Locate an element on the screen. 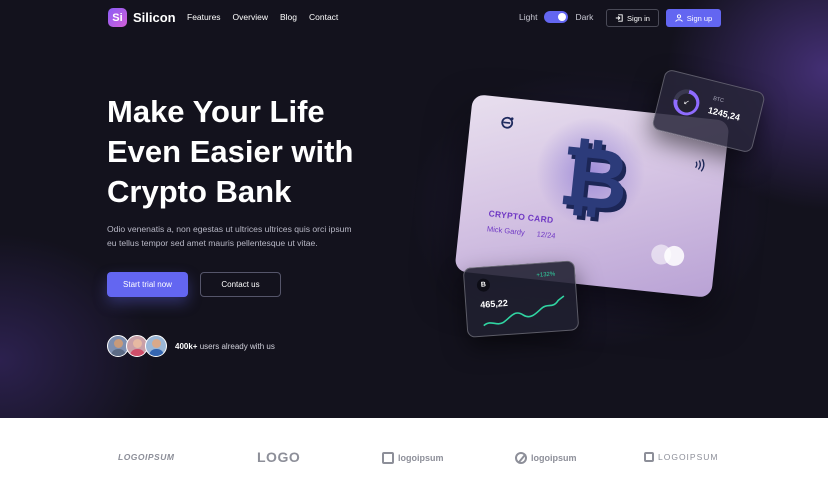  partner-logo-2-text: LOGO is located at coordinates (279, 457).